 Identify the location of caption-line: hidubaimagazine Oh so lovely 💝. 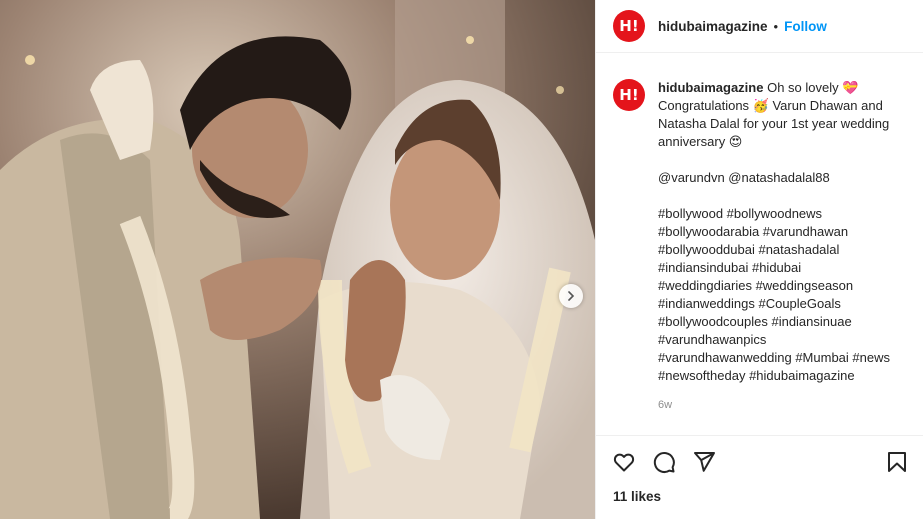
(783, 88).